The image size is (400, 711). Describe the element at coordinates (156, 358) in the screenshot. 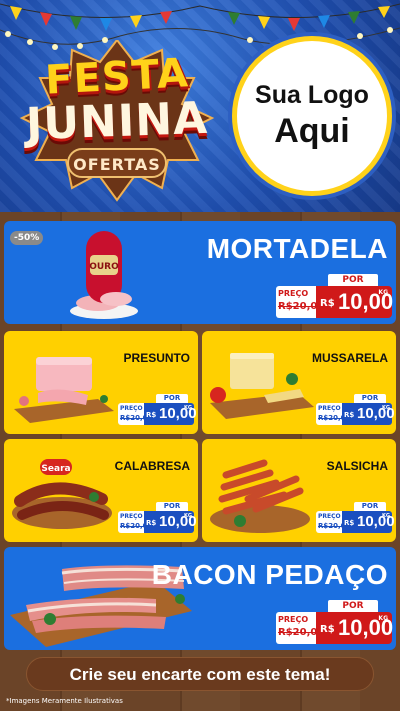

I see `product-name: PRESUNTO` at that location.